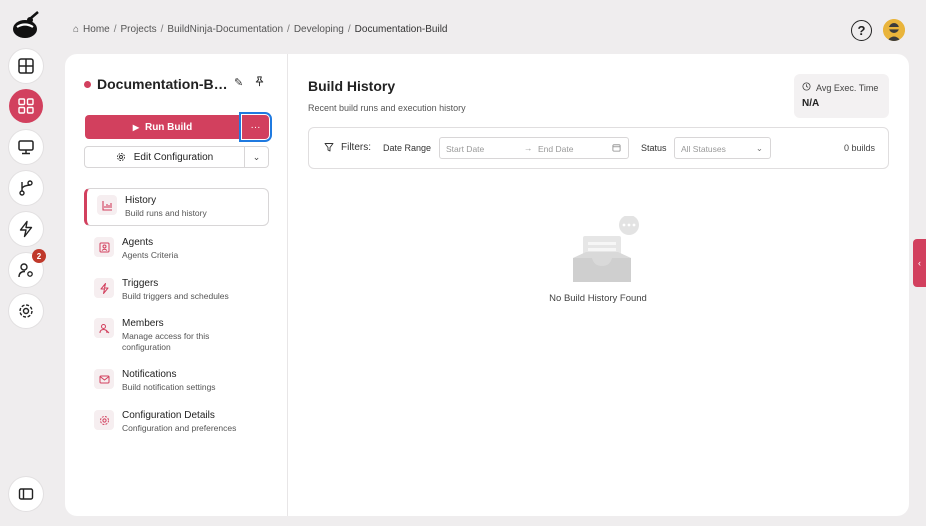 The height and width of the screenshot is (526, 926). I want to click on user-settings-icon, so click(25, 270).